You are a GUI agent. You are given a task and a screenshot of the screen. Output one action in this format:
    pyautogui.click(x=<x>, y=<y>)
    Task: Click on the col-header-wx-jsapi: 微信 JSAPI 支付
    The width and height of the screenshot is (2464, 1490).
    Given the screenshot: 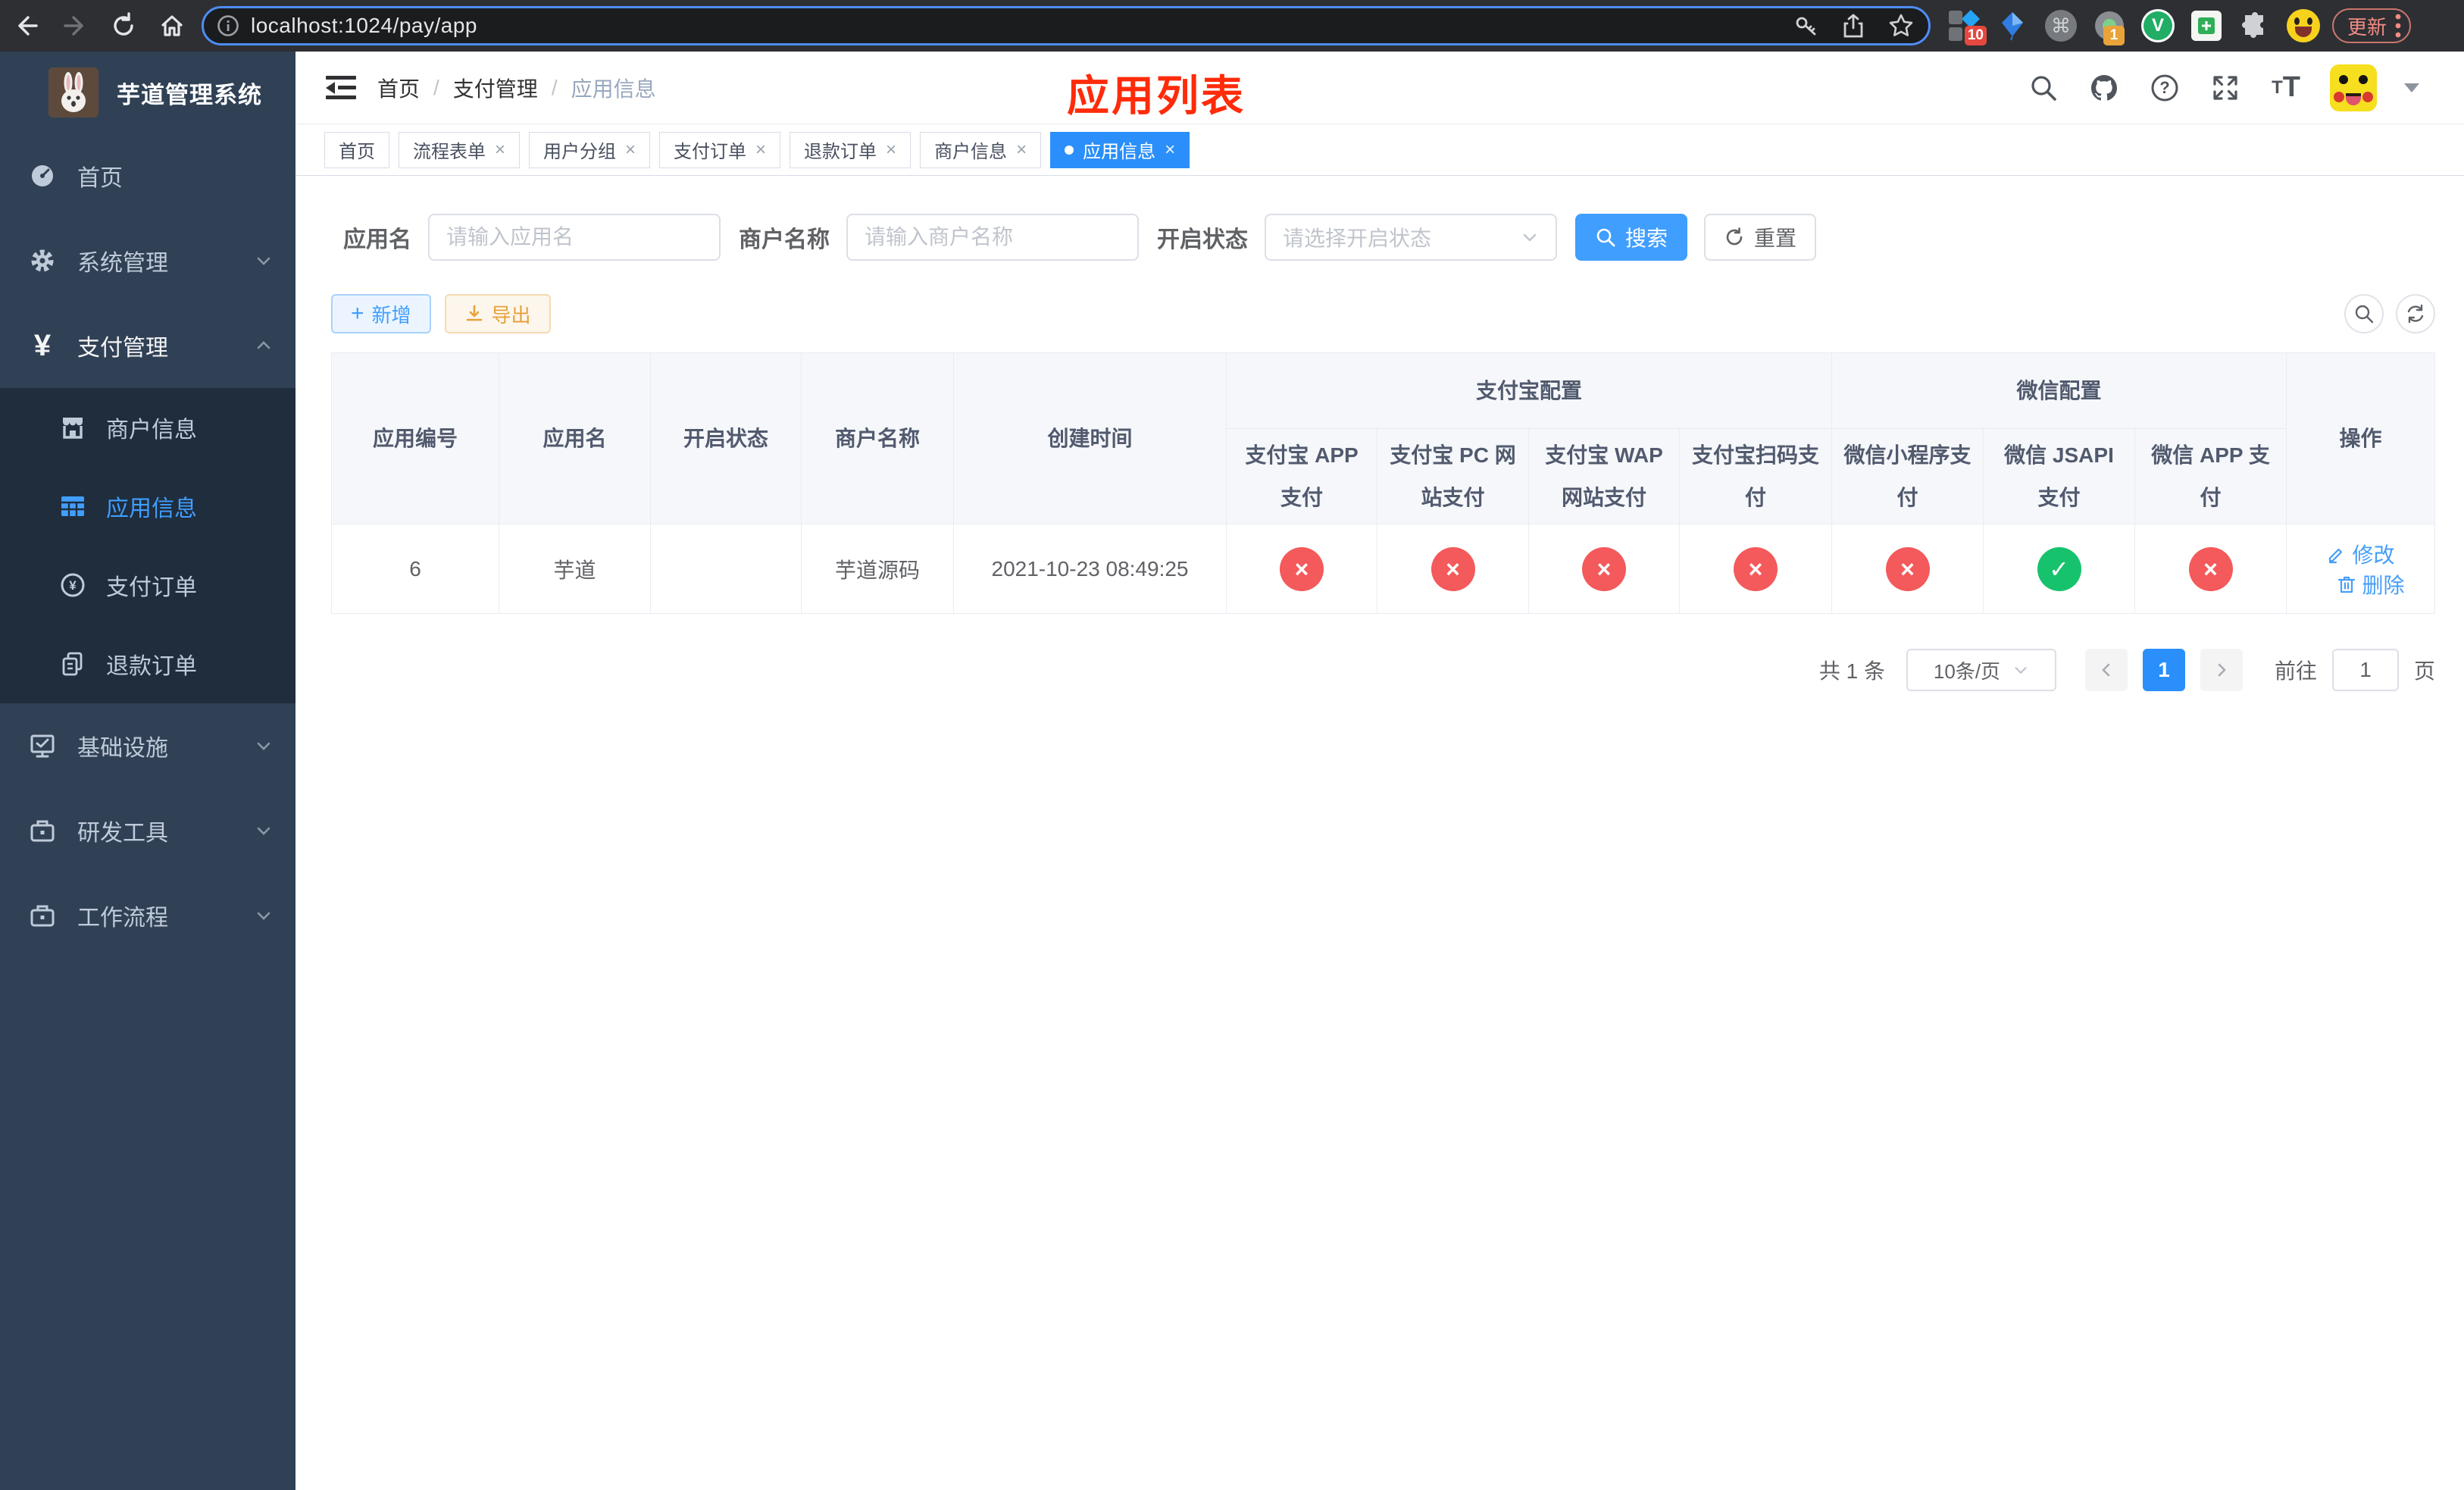 What is the action you would take?
    pyautogui.click(x=2059, y=476)
    